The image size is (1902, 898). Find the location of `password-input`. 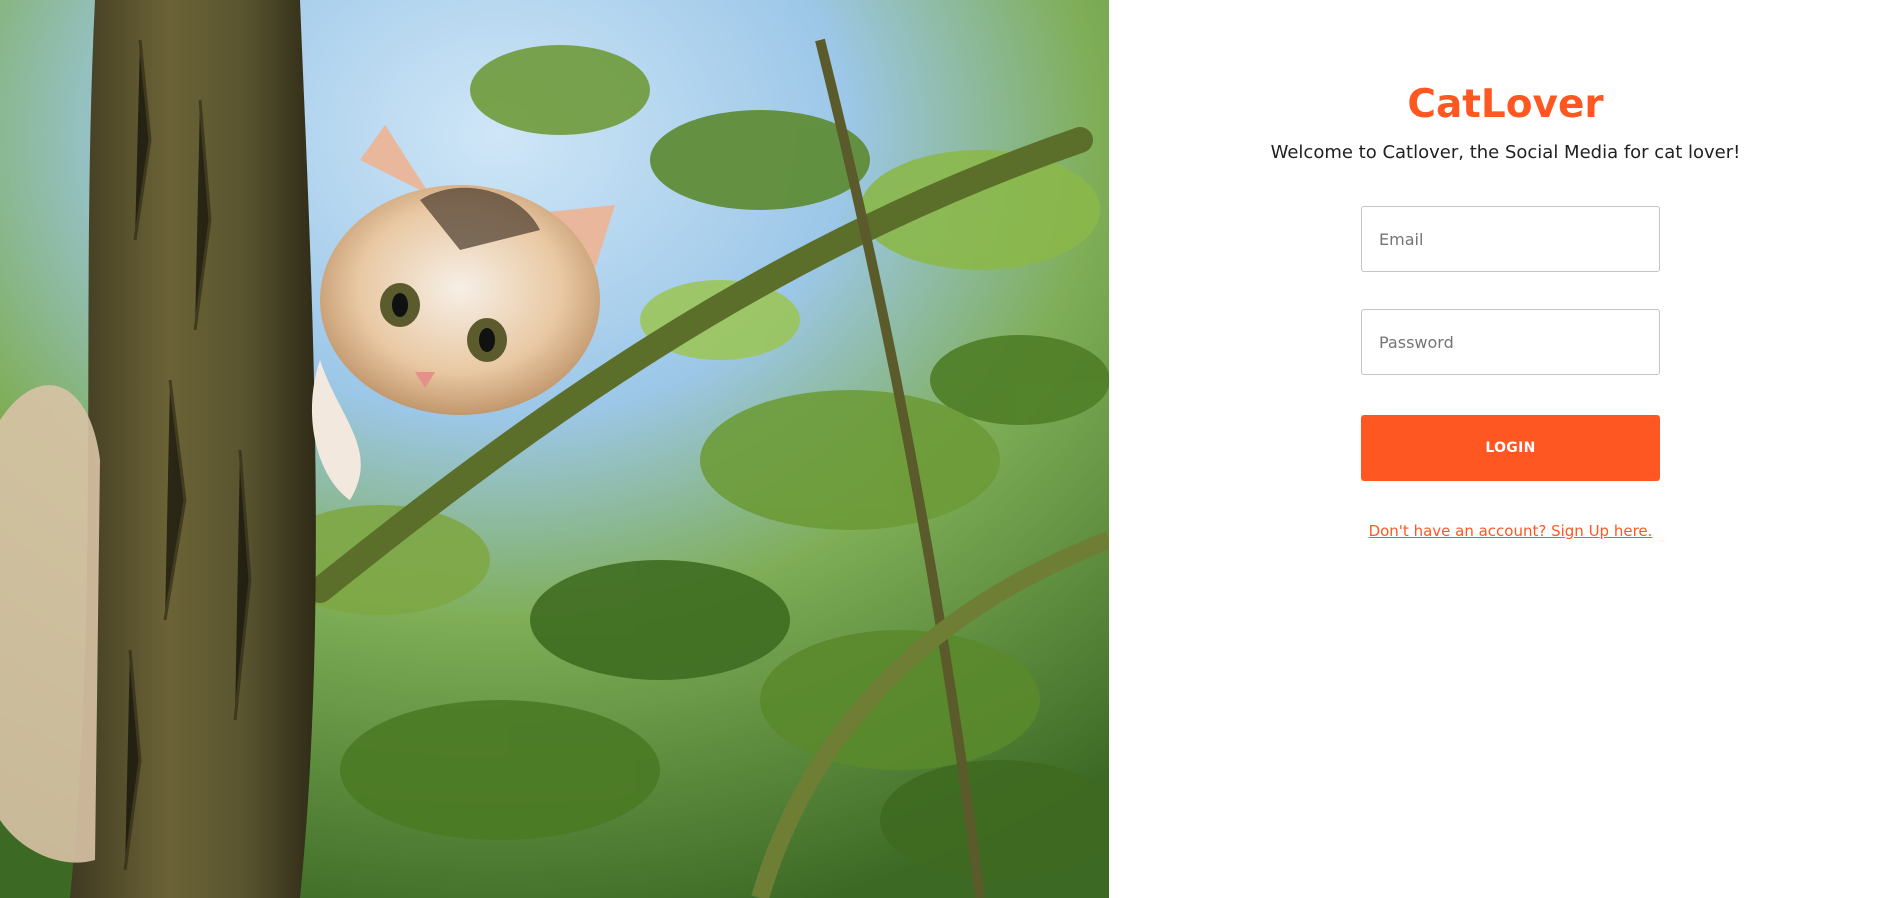

password-input is located at coordinates (1510, 342).